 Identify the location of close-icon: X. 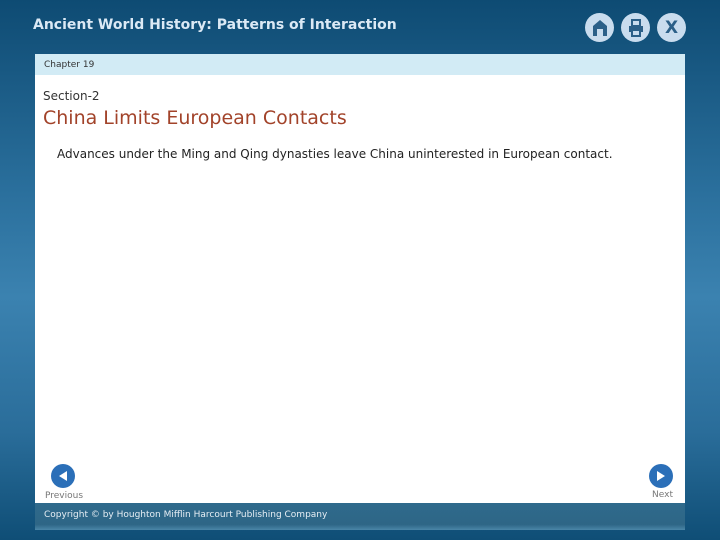
(671, 27).